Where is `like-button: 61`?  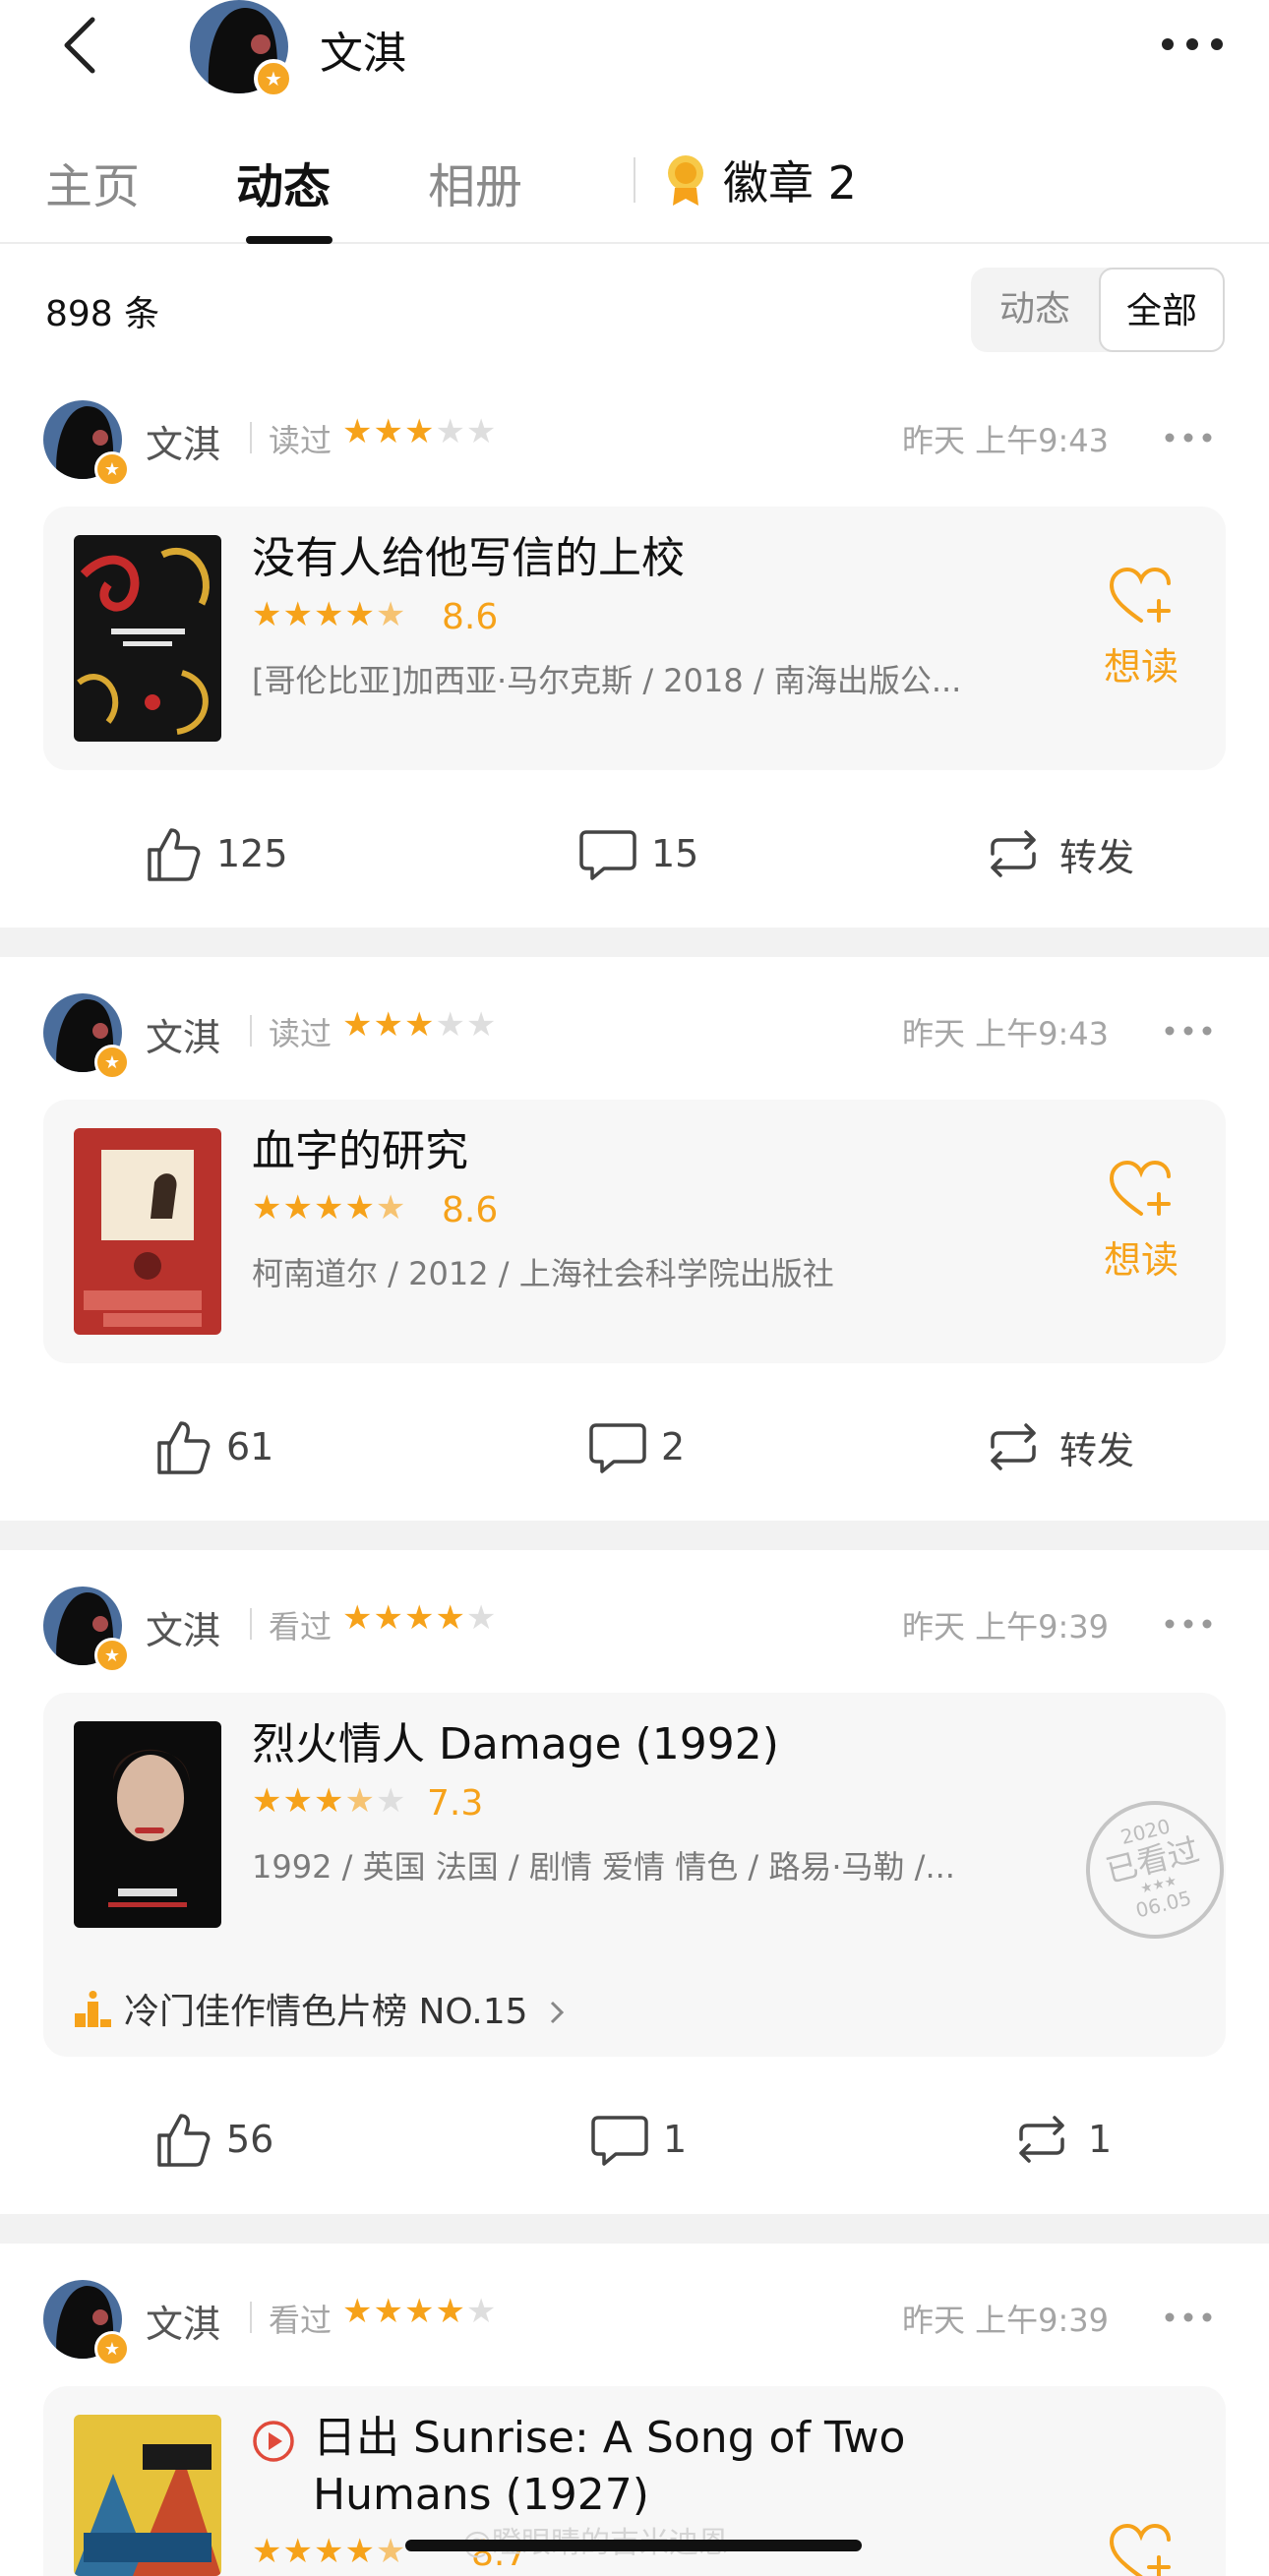
like-button: 61 is located at coordinates (213, 1447).